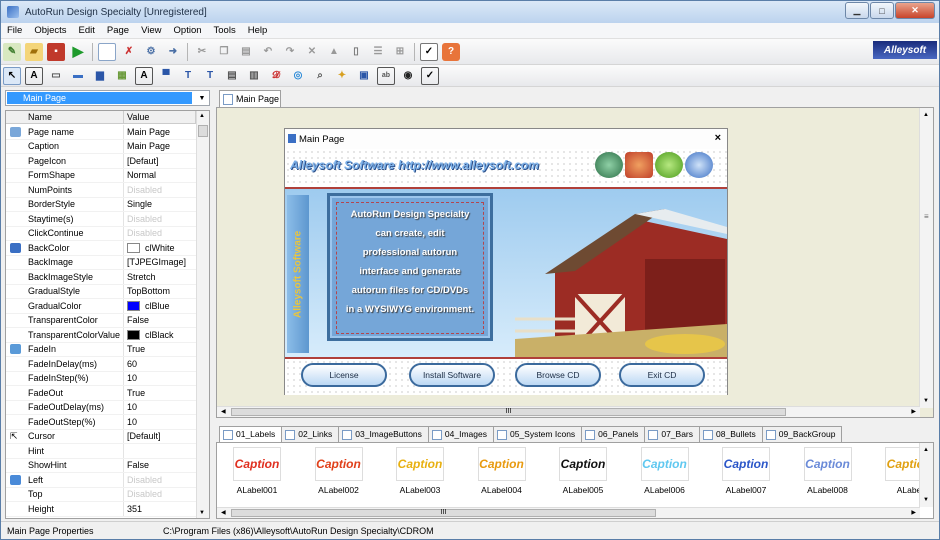  What do you see at coordinates (290, 52) in the screenshot?
I see `redo-icon: ↷` at bounding box center [290, 52].